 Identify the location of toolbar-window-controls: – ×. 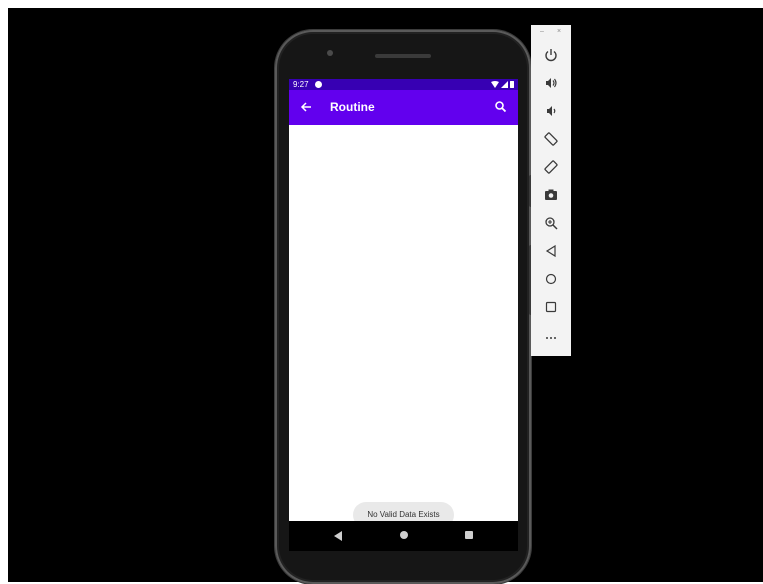
(551, 33).